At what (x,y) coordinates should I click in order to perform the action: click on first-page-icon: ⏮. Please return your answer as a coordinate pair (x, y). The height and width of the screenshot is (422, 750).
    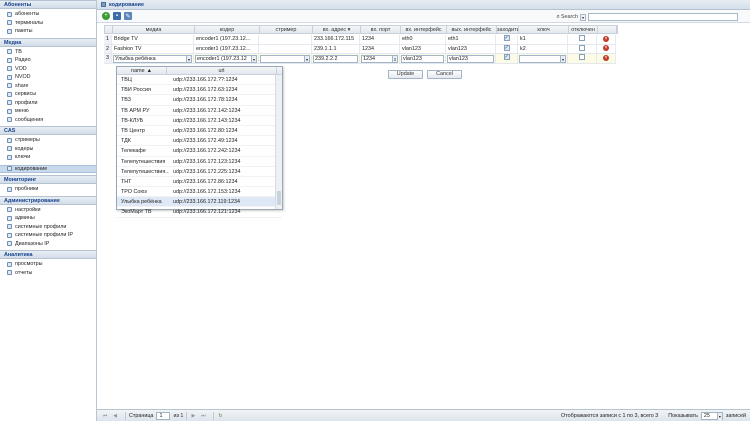
    Looking at the image, I should click on (105, 416).